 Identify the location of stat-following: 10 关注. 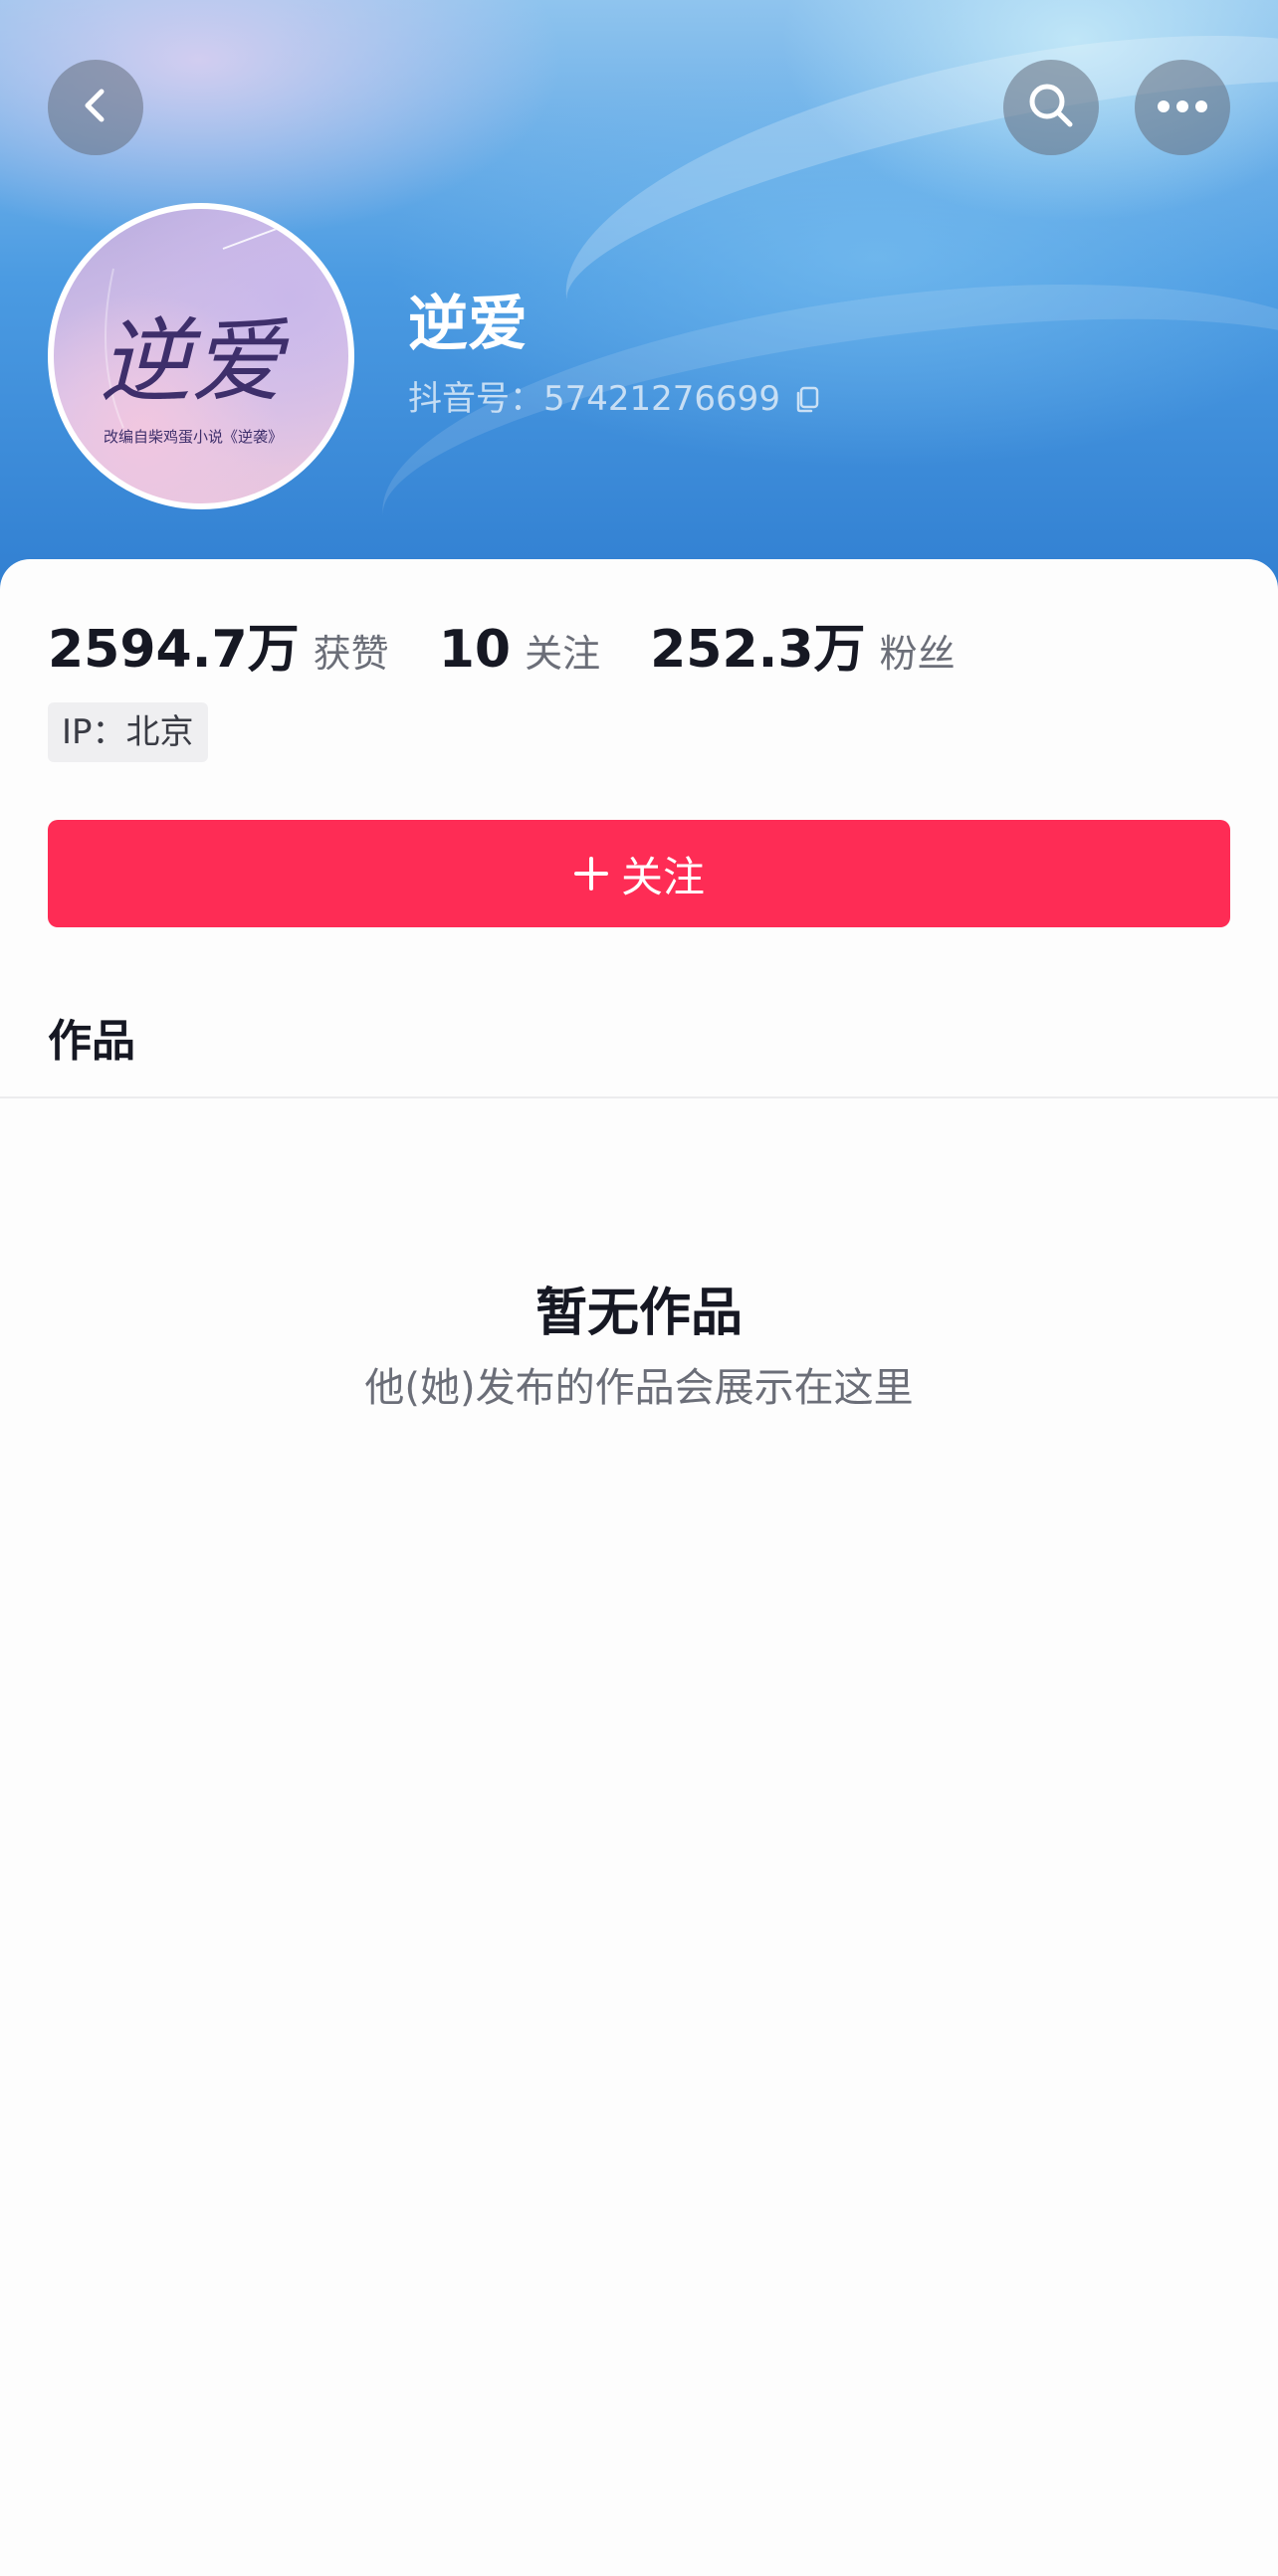
(520, 650).